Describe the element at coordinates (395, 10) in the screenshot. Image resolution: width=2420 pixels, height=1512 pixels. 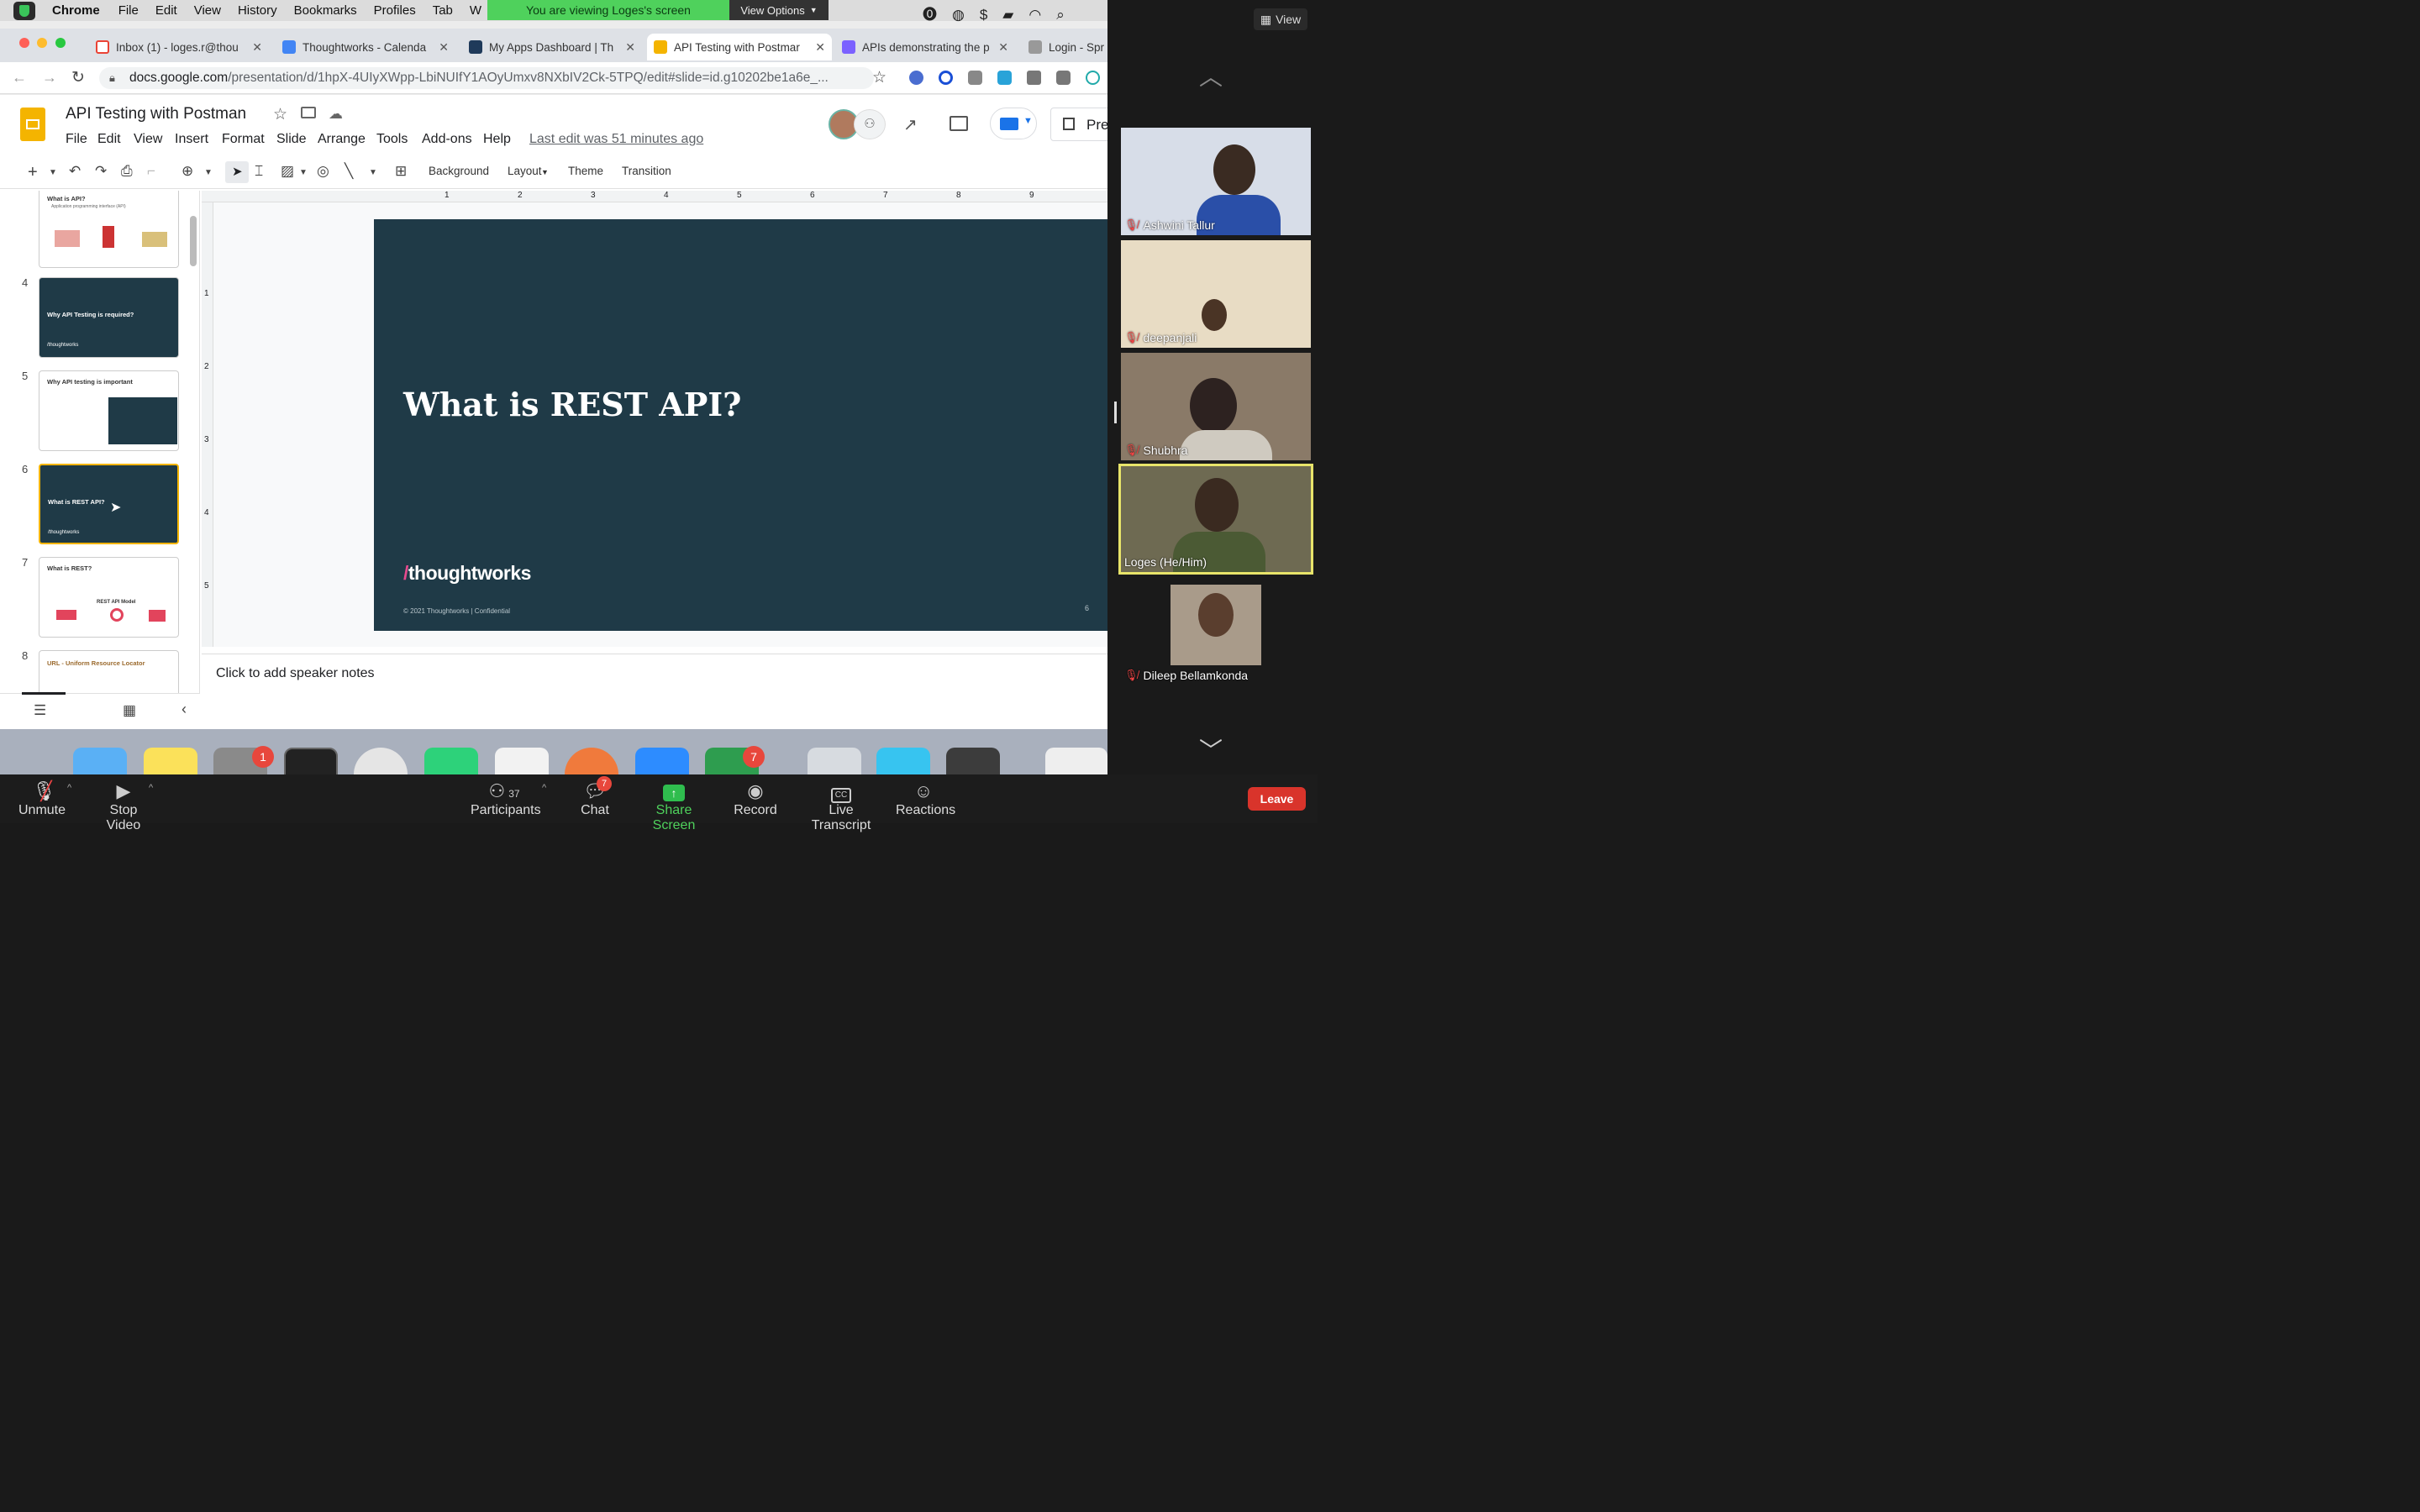
I see `menu-profiles: Profiles` at that location.